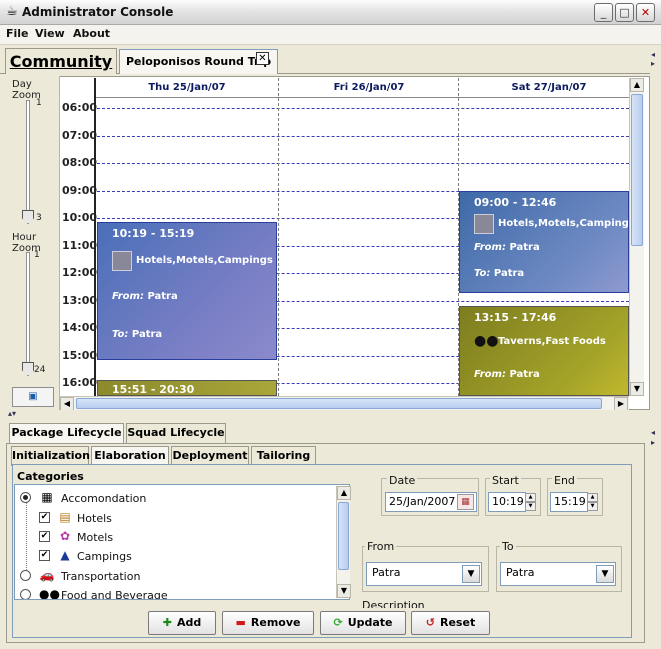 The width and height of the screenshot is (661, 649). I want to click on categories-label: Categories, so click(50, 476).